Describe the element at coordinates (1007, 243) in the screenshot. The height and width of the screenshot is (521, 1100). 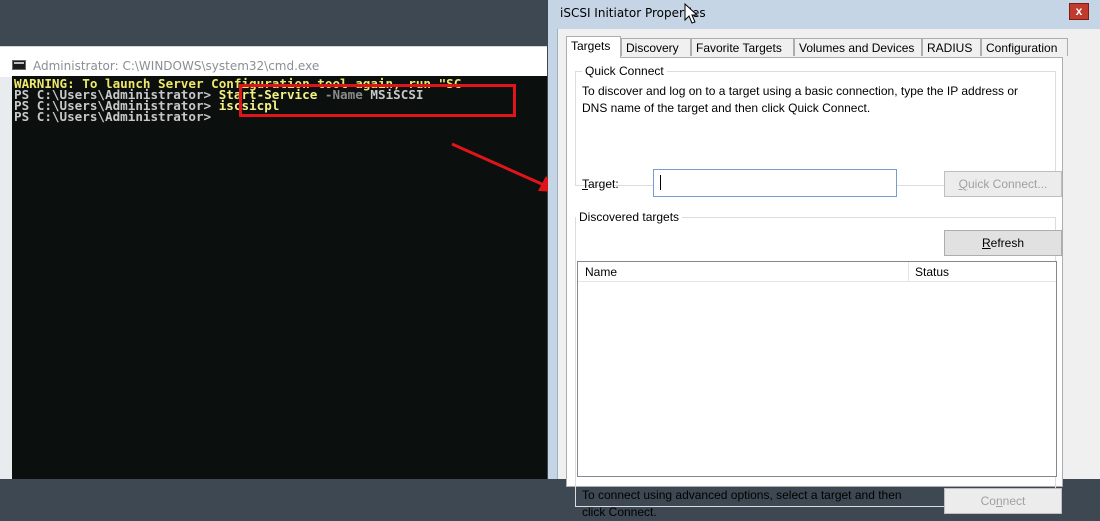
I see `refresh-button-rest: efresh` at that location.